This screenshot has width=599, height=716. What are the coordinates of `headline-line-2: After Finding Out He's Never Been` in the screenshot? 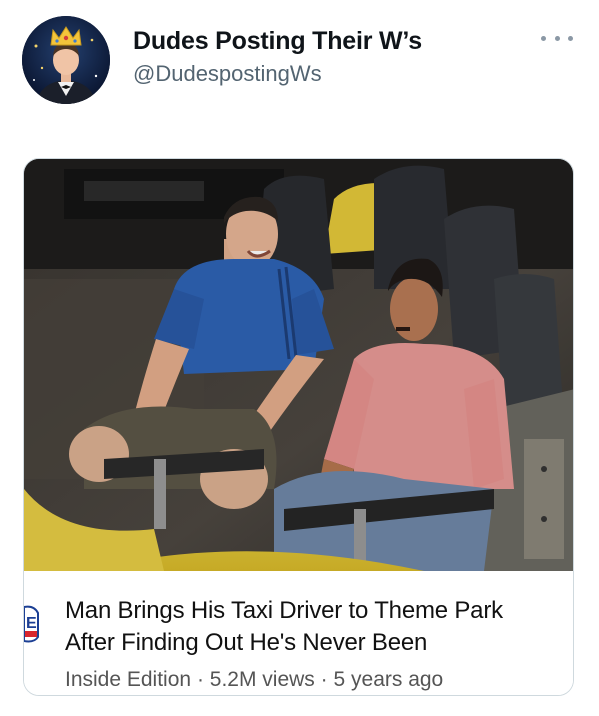 It's located at (246, 642).